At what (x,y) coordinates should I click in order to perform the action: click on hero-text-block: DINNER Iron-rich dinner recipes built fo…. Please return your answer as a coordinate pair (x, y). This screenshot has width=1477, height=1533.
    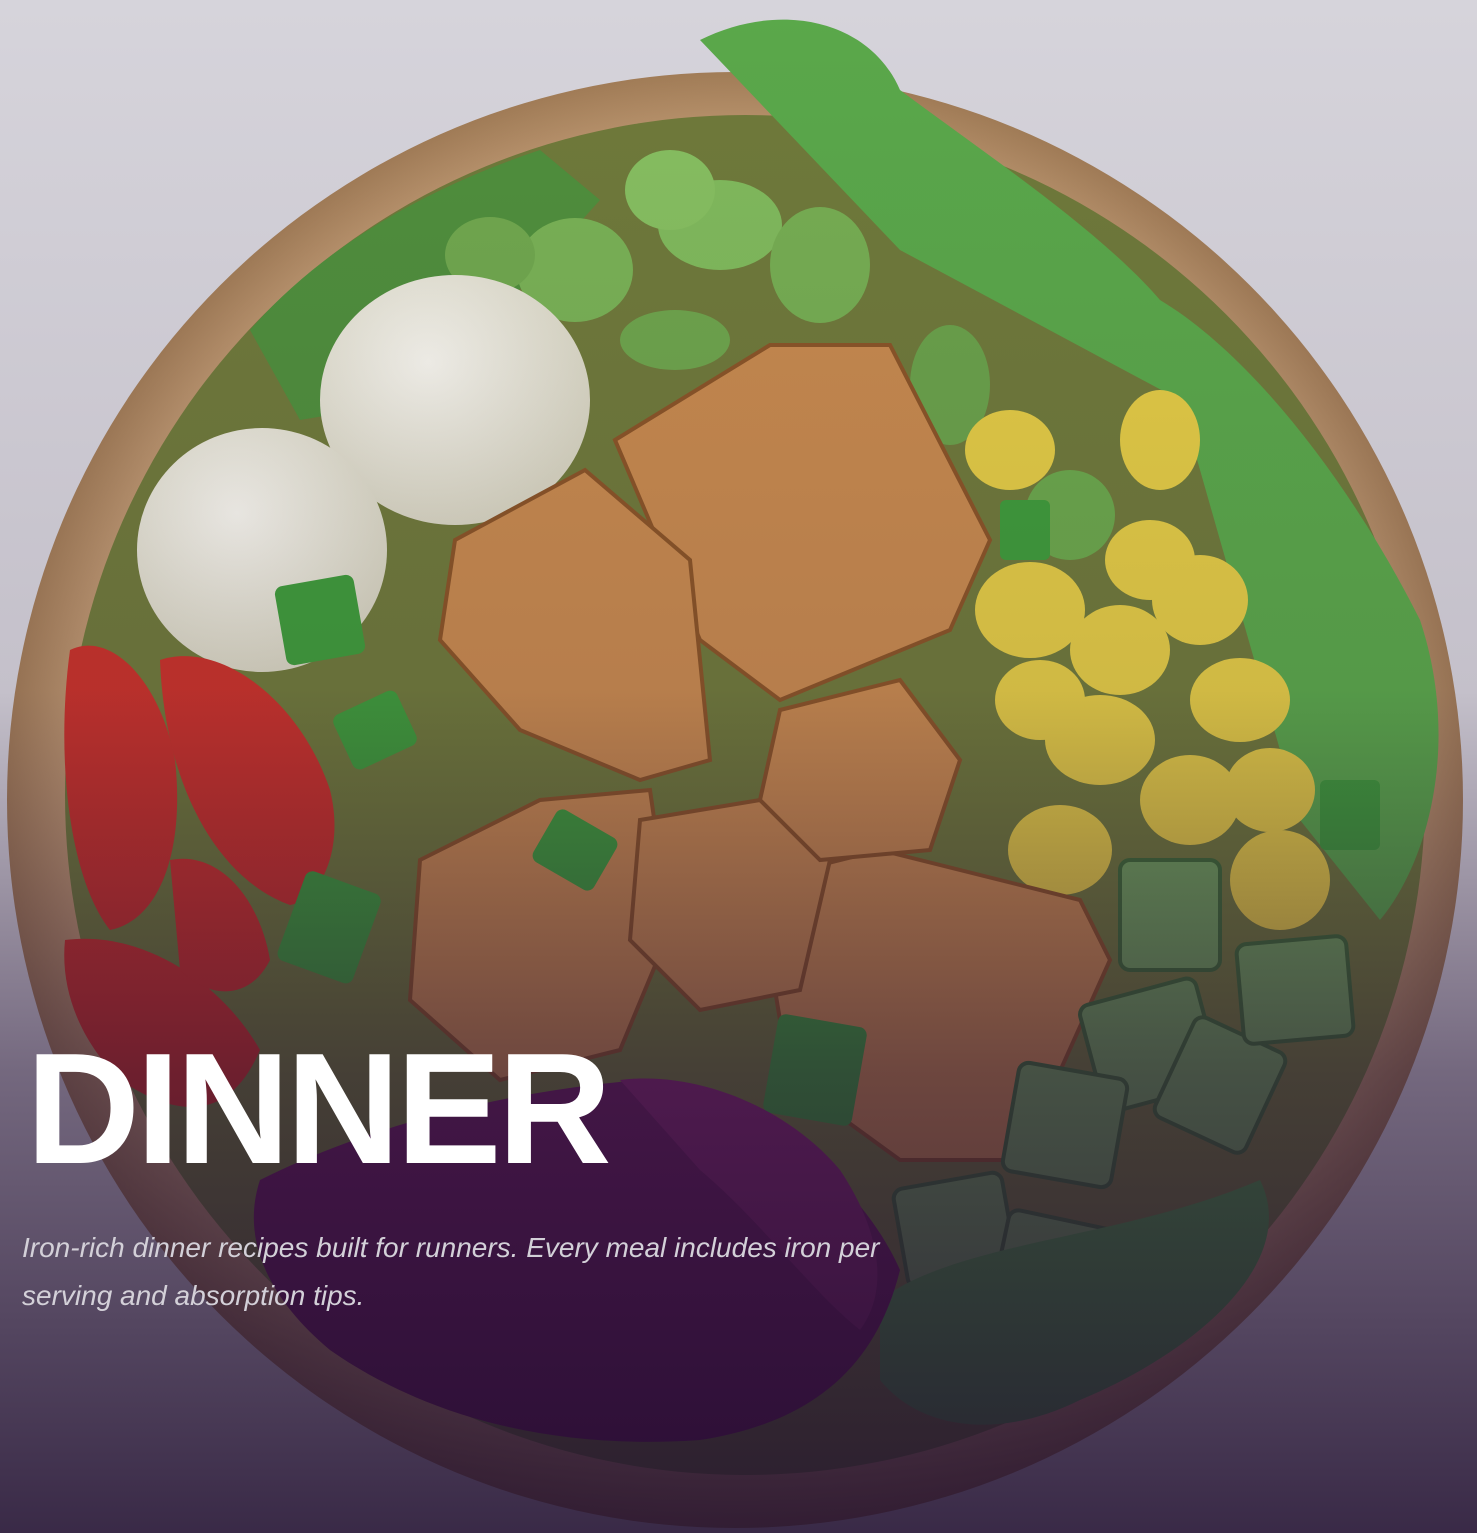
    Looking at the image, I should click on (492, 1175).